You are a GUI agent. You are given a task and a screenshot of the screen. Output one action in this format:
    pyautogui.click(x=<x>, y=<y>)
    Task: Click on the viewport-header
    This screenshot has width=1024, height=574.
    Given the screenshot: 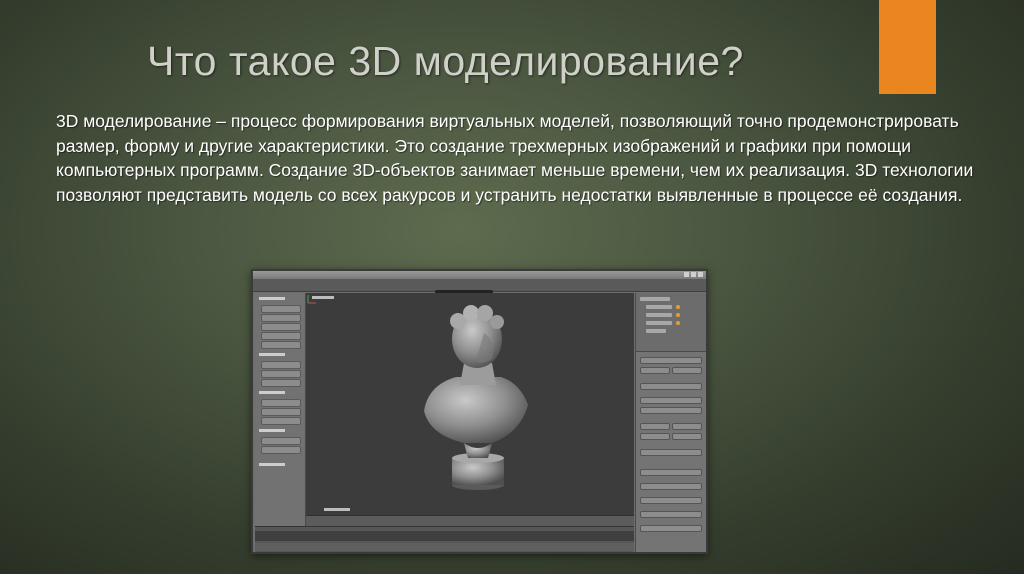 What is the action you would take?
    pyautogui.click(x=470, y=520)
    